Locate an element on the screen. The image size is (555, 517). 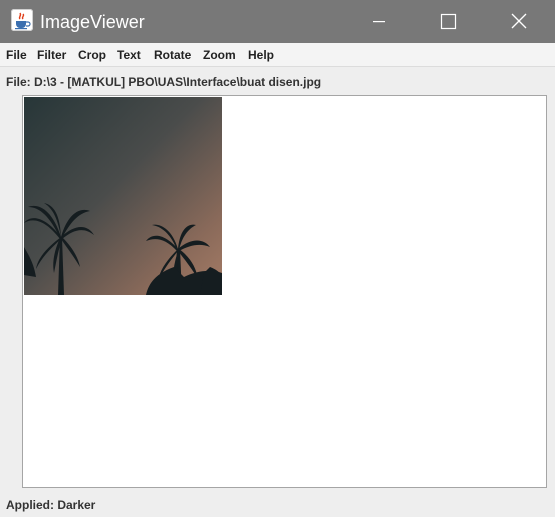
menu-text: Text is located at coordinates (129, 55).